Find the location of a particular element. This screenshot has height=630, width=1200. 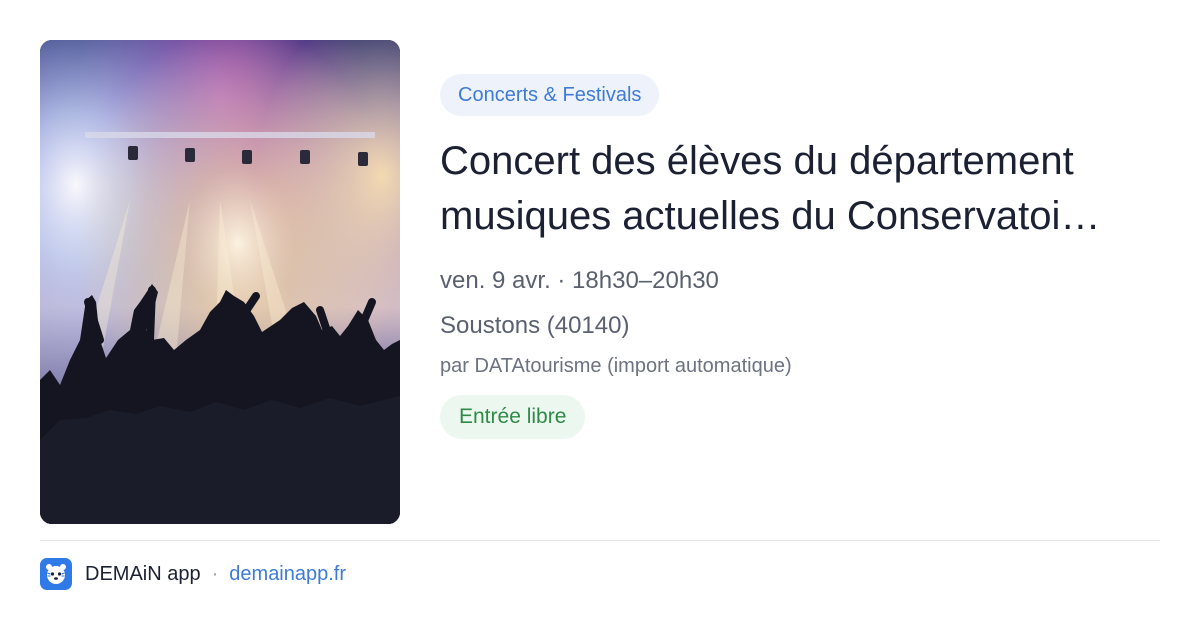

app-name: DEMAiN app is located at coordinates (143, 573).